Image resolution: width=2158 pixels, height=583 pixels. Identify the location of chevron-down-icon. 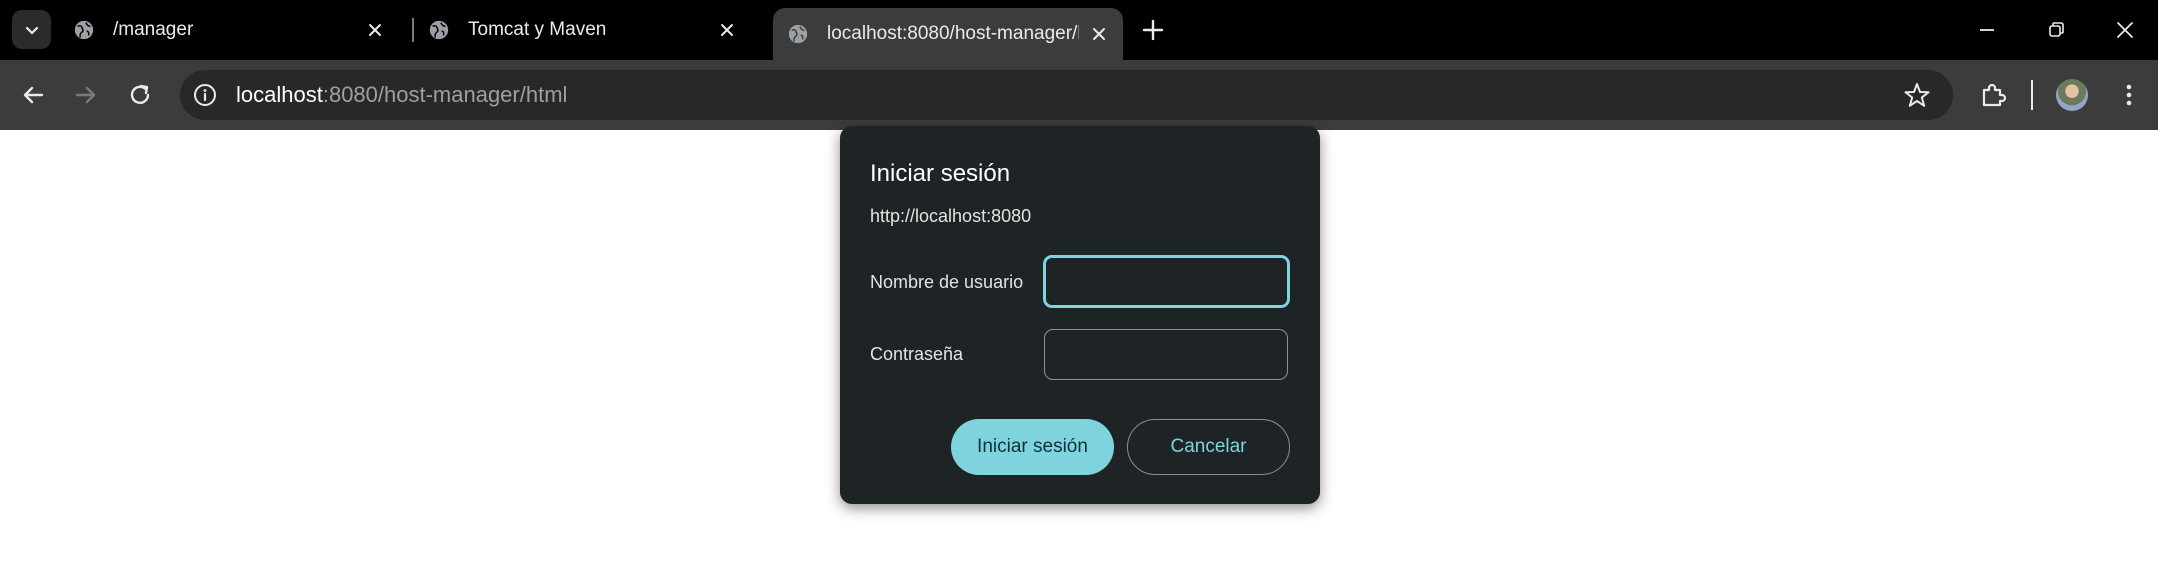
(31, 30).